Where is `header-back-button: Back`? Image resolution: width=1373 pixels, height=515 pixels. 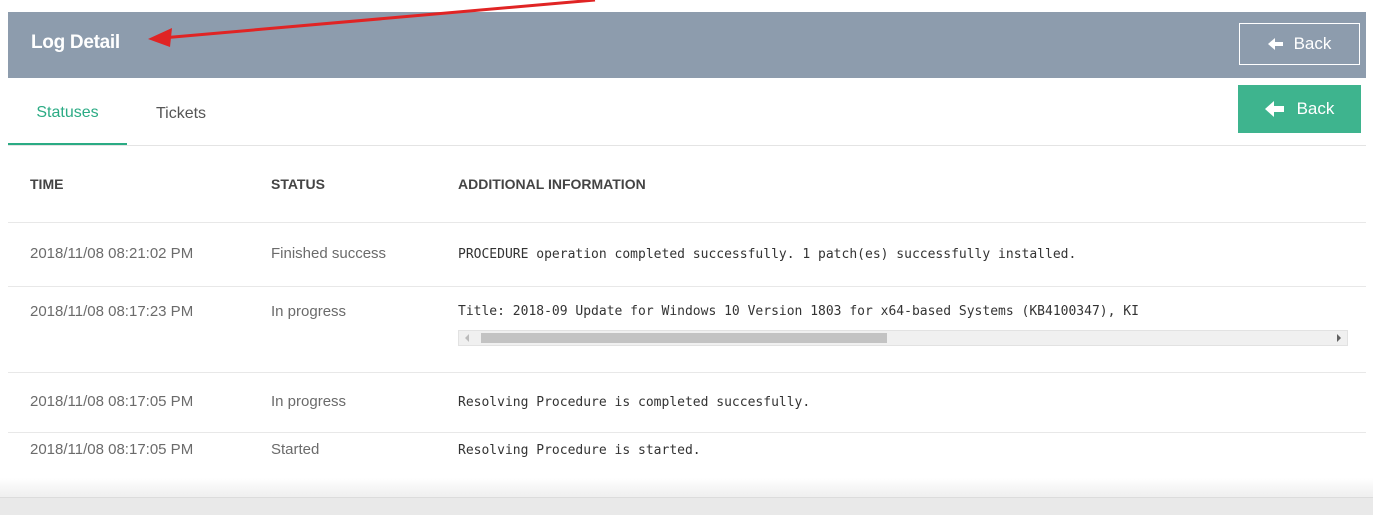
header-back-button: Back is located at coordinates (1299, 44).